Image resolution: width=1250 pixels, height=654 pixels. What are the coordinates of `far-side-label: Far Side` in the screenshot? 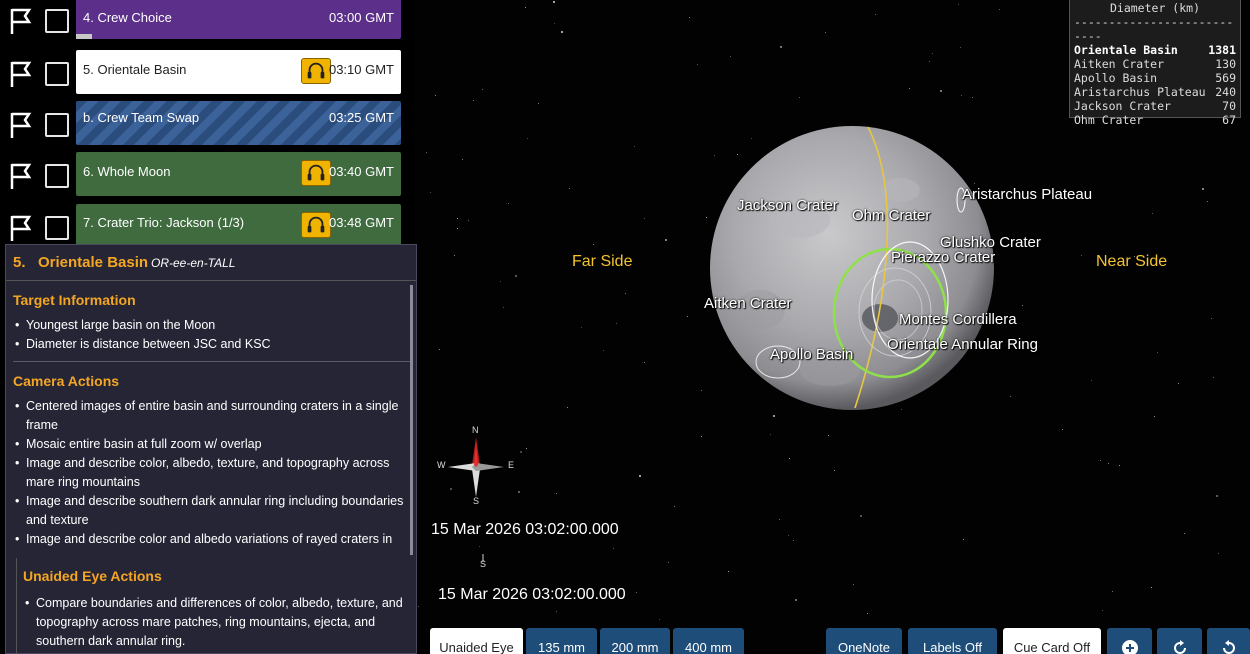 It's located at (602, 261).